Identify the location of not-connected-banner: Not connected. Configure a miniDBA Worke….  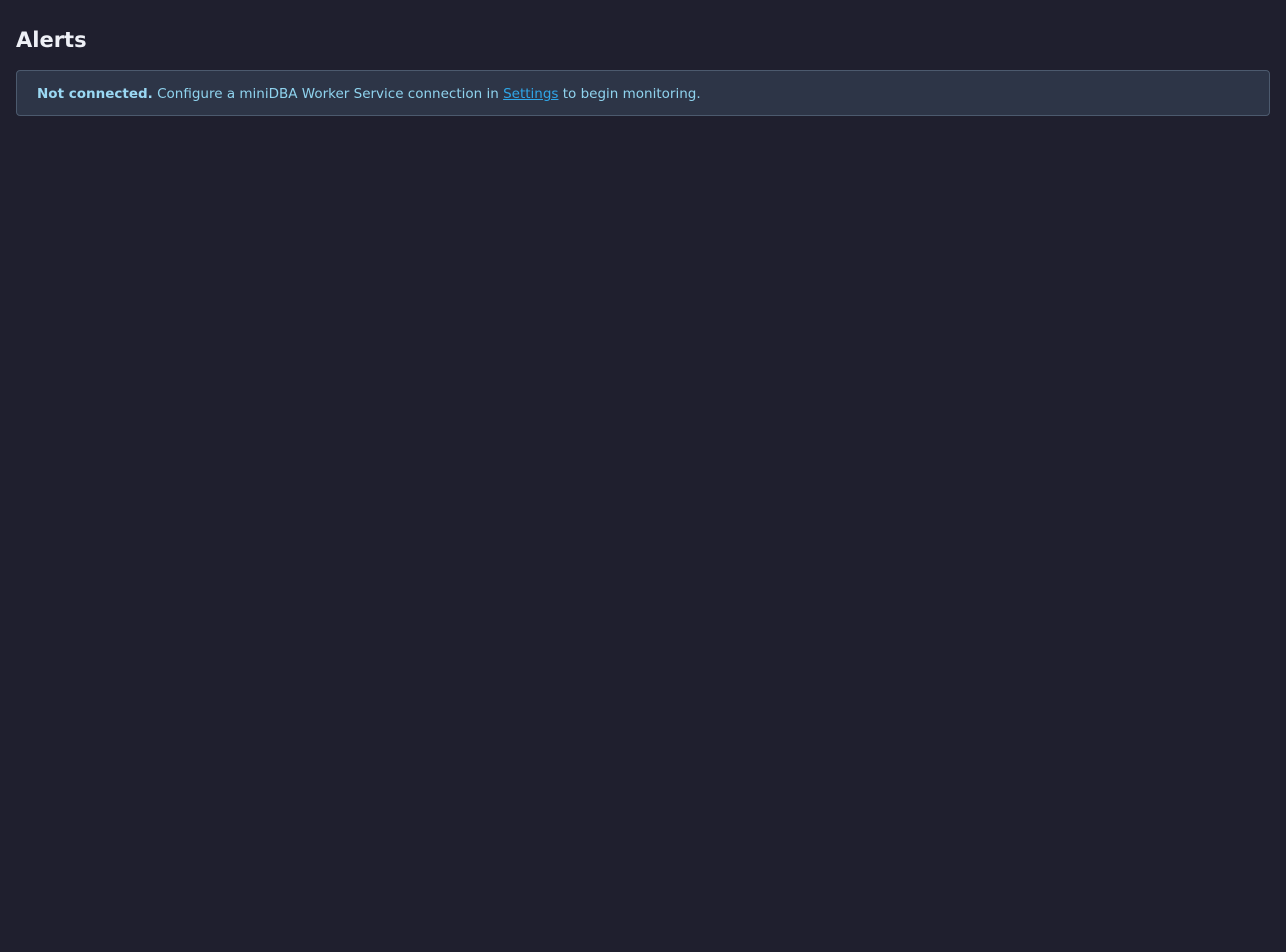
(643, 93).